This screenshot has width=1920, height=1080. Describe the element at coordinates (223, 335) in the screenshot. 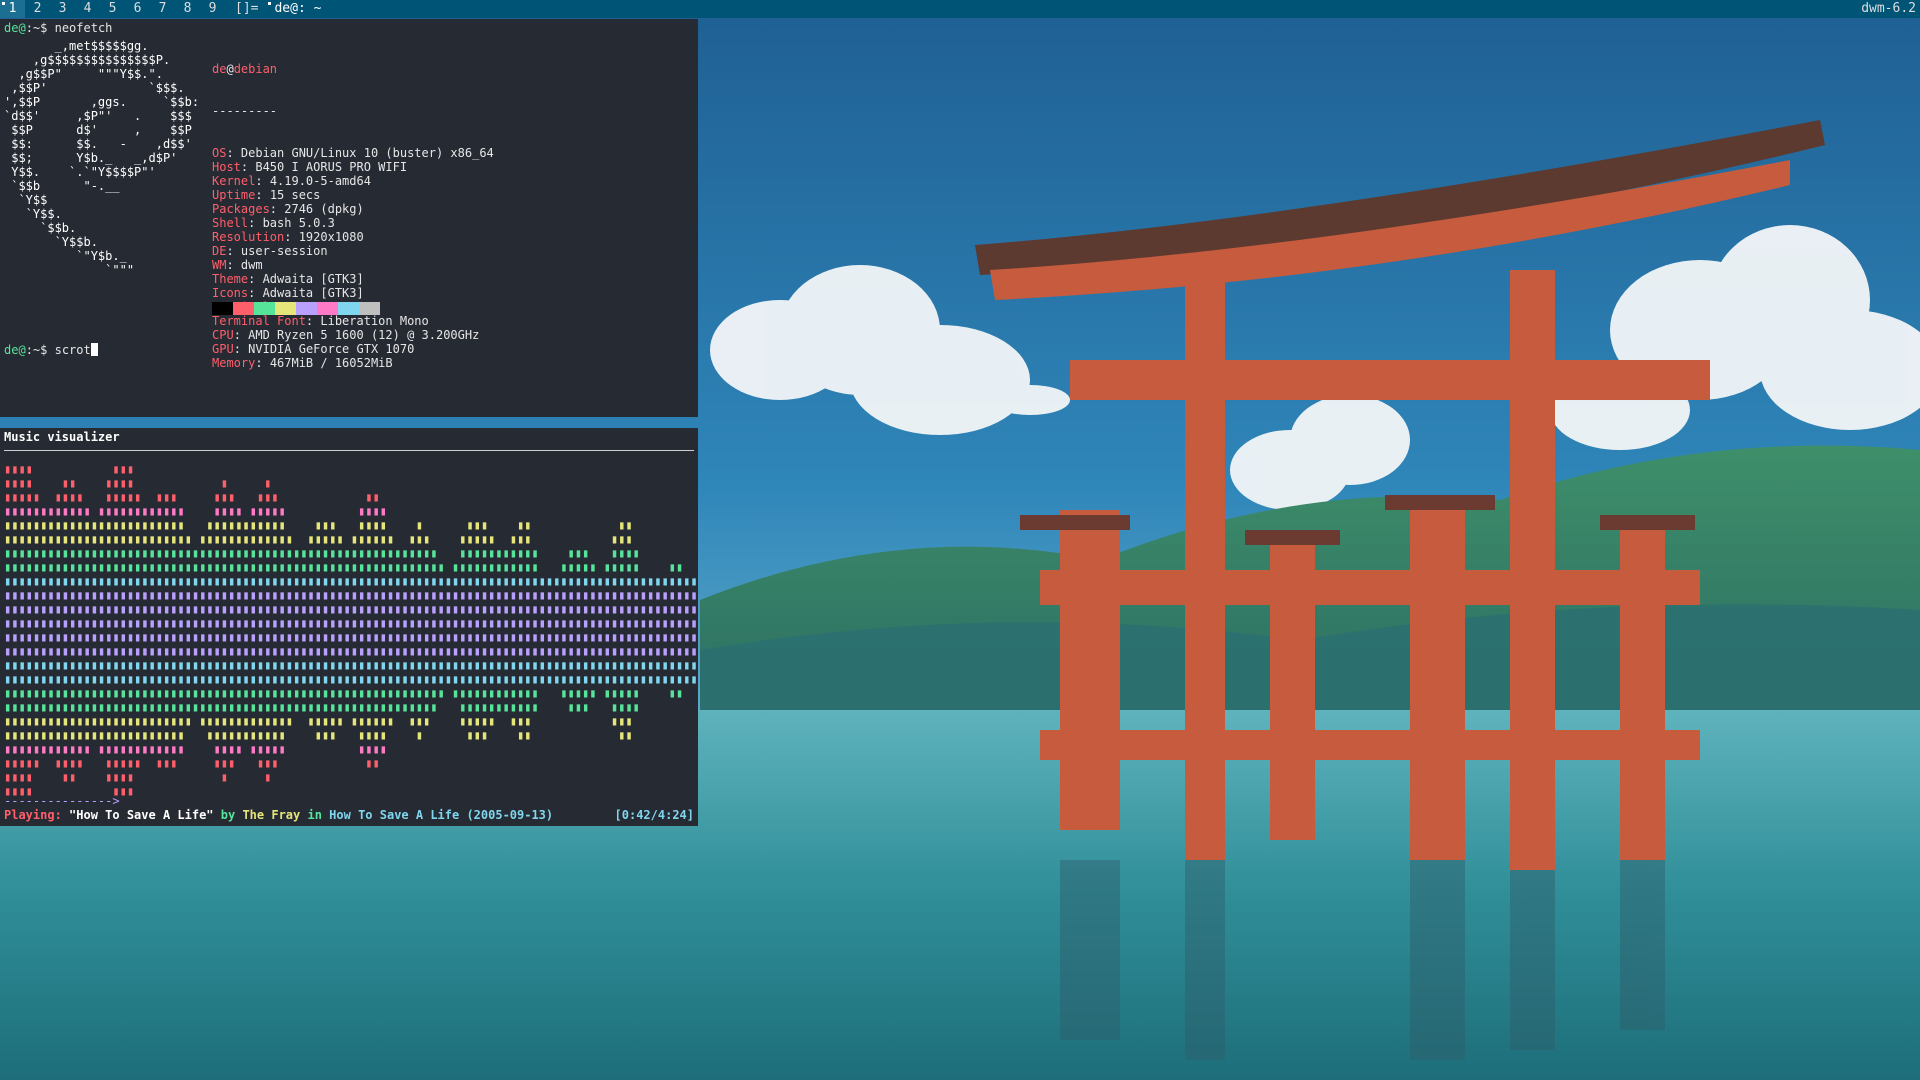

I see `info-key: CPU` at that location.